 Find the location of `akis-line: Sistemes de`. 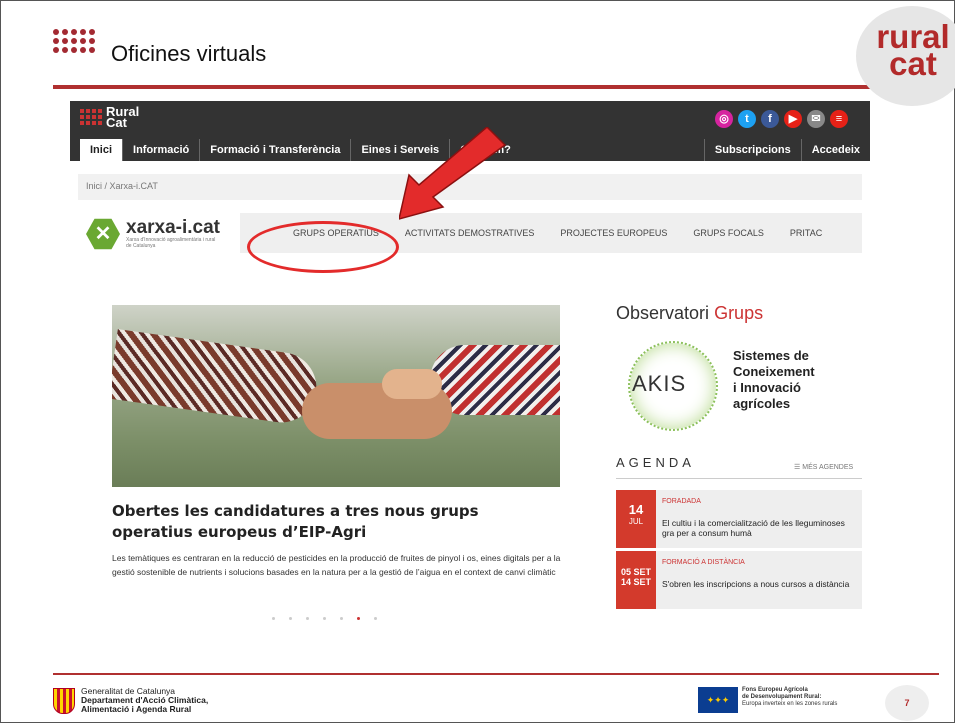

akis-line: Sistemes de is located at coordinates (771, 355).